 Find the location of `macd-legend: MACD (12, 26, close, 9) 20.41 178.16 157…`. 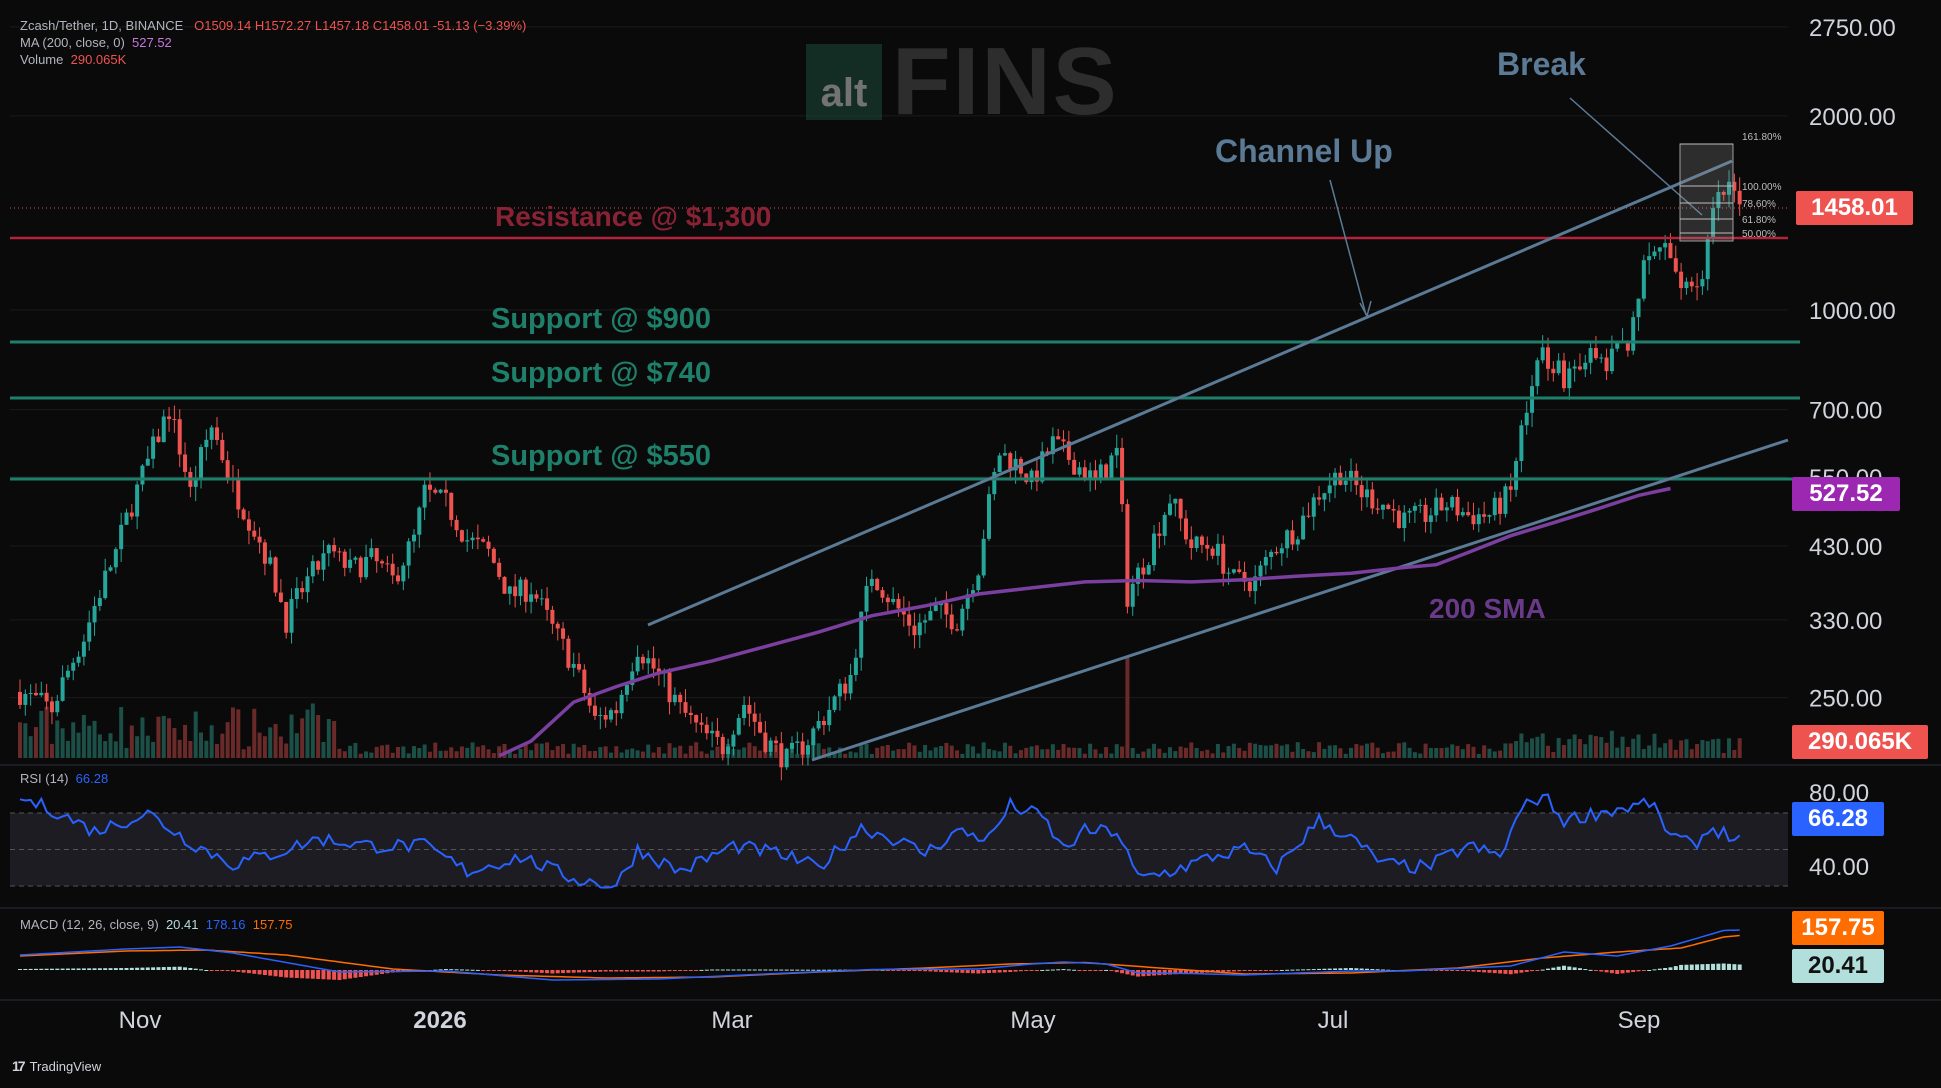

macd-legend: MACD (12, 26, close, 9) 20.41 178.16 157… is located at coordinates (156, 924).